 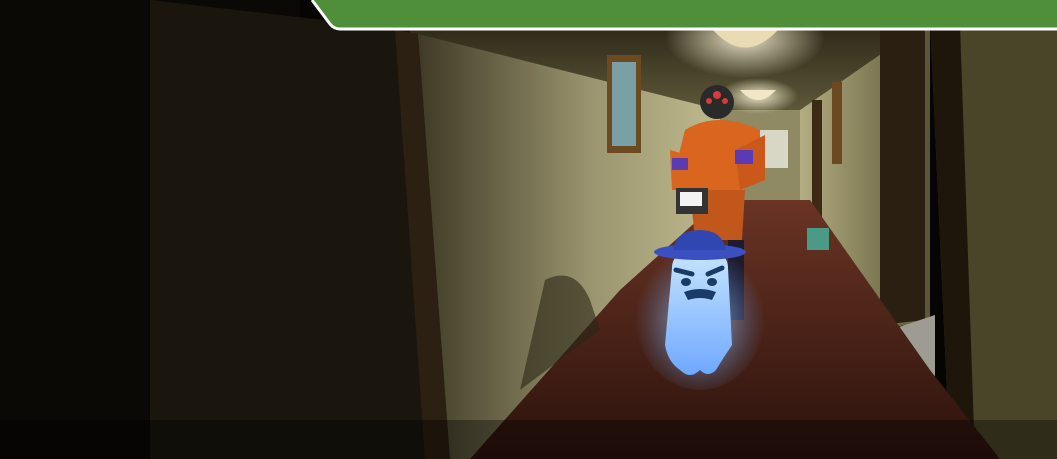 What do you see at coordinates (902, 173) in the screenshot?
I see `right-door` at bounding box center [902, 173].